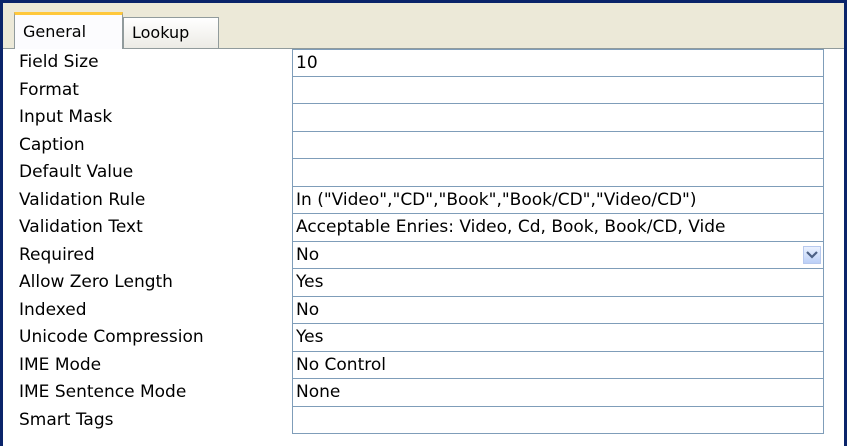  I want to click on property-label: Validation Text, so click(81, 227).